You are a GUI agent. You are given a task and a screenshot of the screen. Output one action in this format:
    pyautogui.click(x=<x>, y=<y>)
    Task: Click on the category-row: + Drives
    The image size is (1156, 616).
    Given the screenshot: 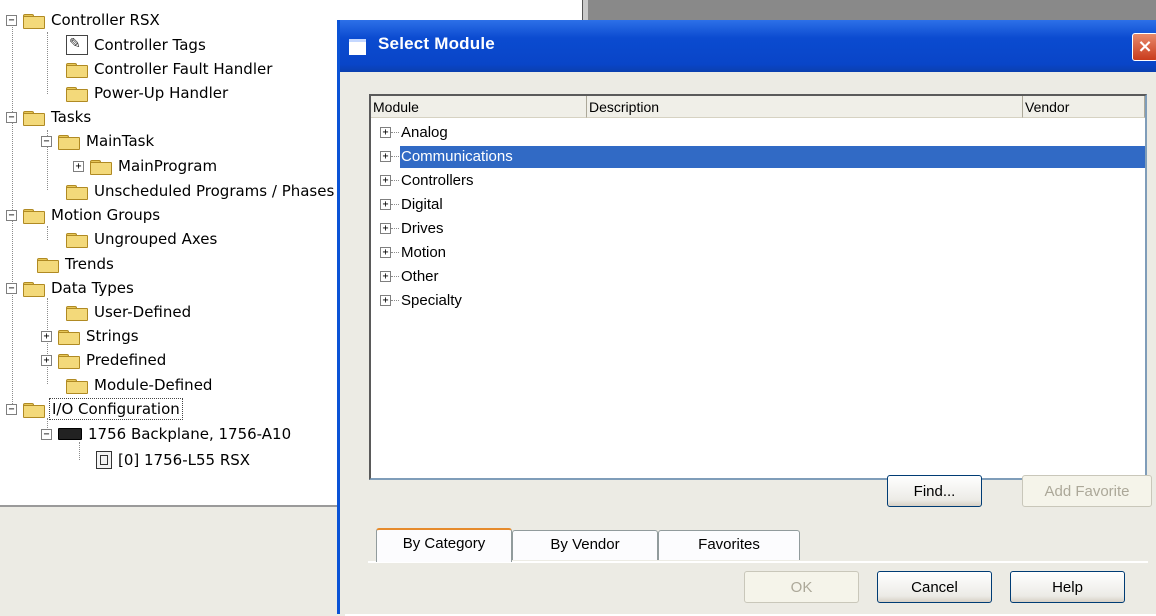 What is the action you would take?
    pyautogui.click(x=758, y=229)
    